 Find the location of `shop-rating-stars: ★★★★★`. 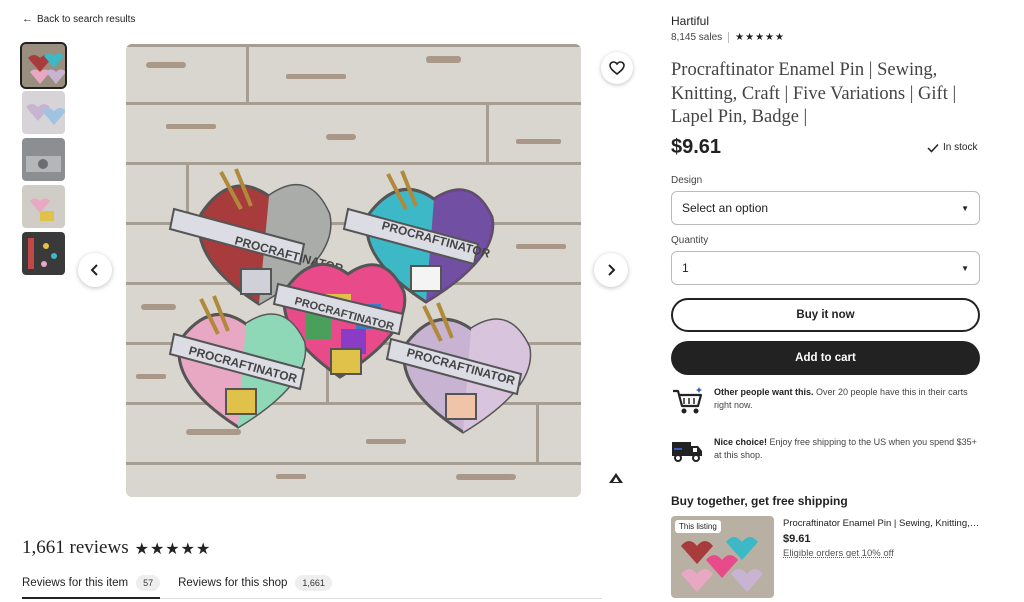

shop-rating-stars: ★★★★★ is located at coordinates (760, 37).